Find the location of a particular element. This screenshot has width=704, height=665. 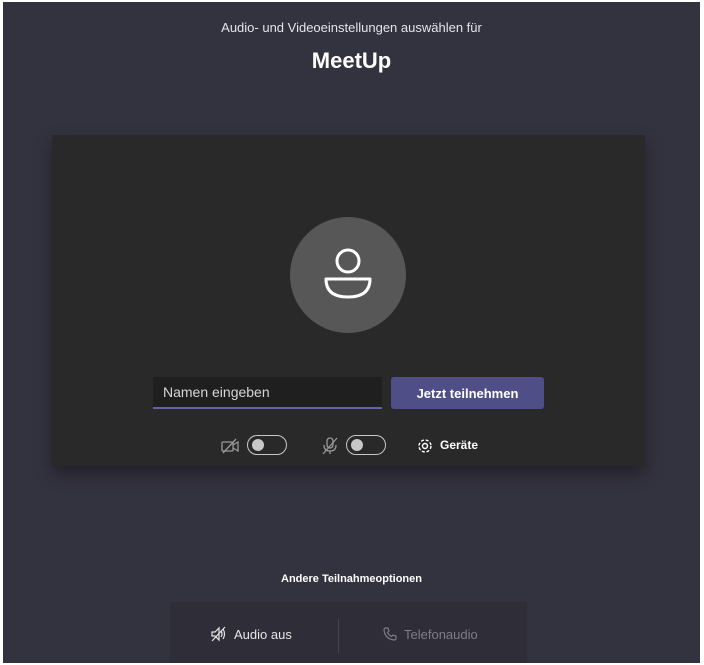

avatar is located at coordinates (348, 275).